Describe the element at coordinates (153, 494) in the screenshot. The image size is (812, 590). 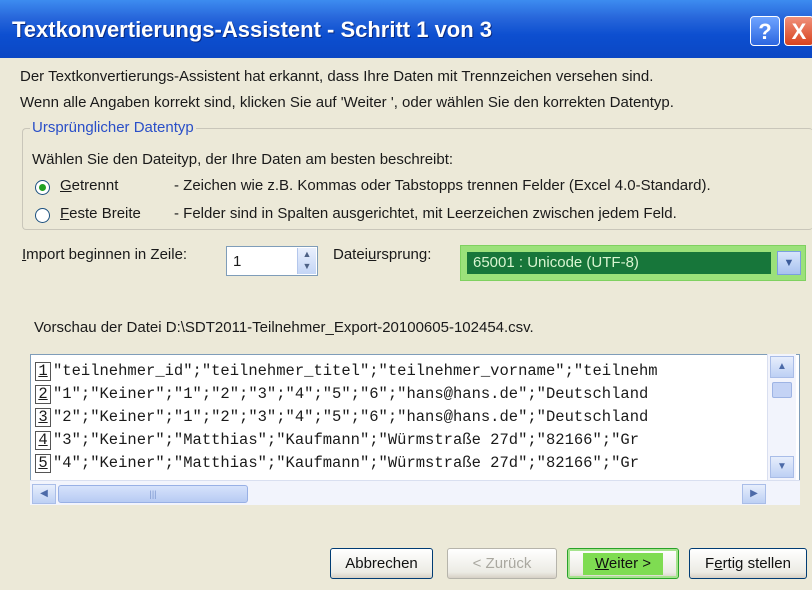
I see `horizontal-scroll-thumb: |||` at that location.